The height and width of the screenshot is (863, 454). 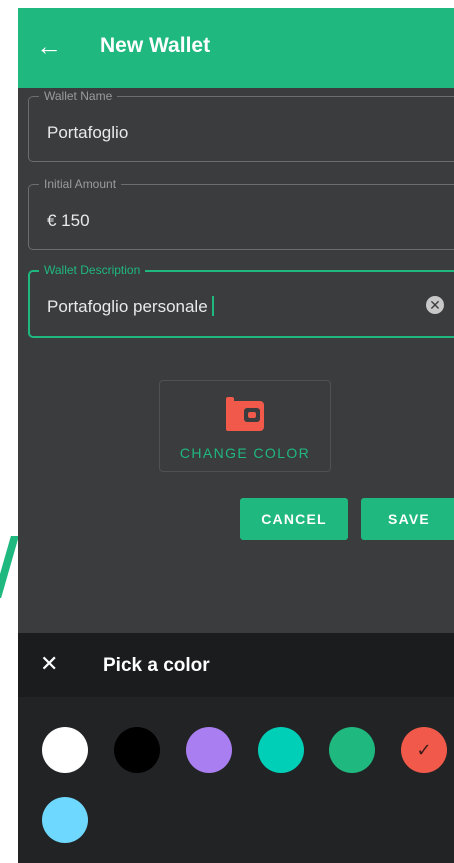 What do you see at coordinates (241, 125) in the screenshot?
I see `wallet-name-field: Wallet Name Portafoglio` at bounding box center [241, 125].